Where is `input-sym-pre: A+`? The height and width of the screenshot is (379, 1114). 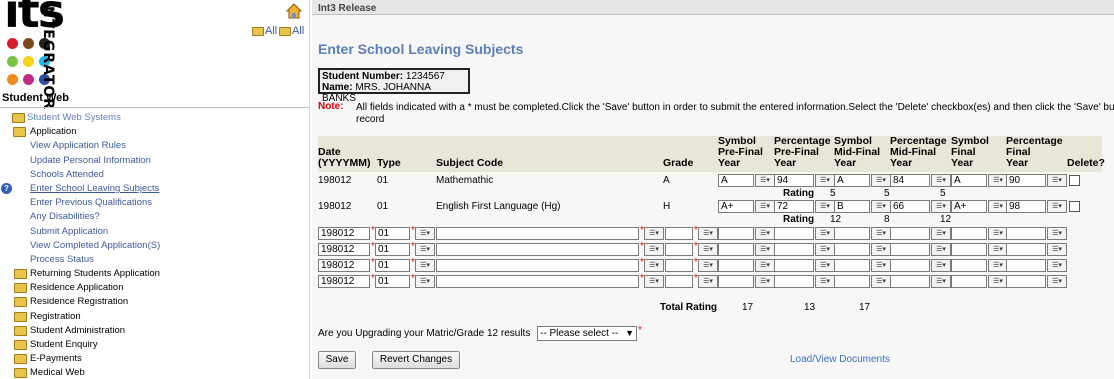
input-sym-pre: A+ is located at coordinates (736, 206).